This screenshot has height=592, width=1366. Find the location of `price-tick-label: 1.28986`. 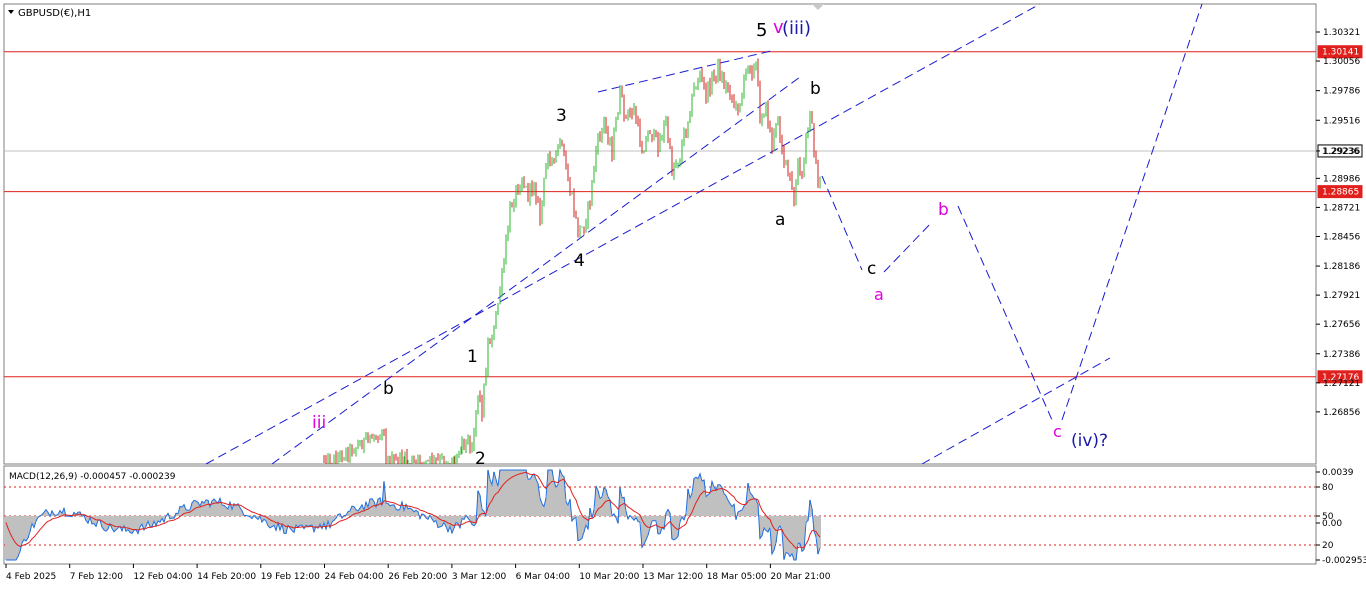

price-tick-label: 1.28986 is located at coordinates (1341, 179).